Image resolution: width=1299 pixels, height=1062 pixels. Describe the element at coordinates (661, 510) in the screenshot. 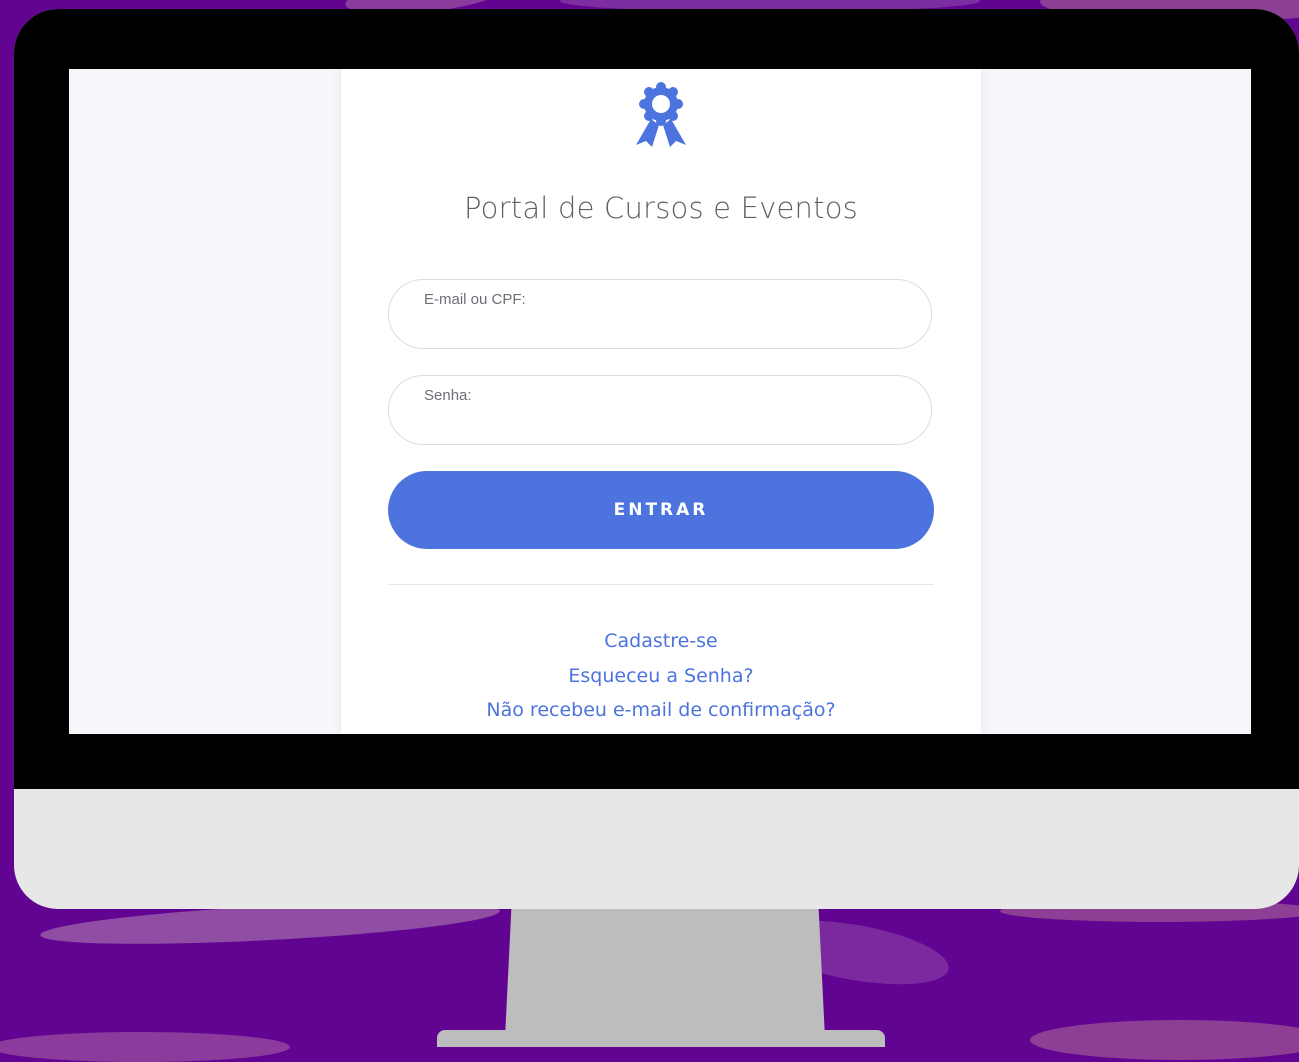

I see `login-button: ENTRAR` at that location.